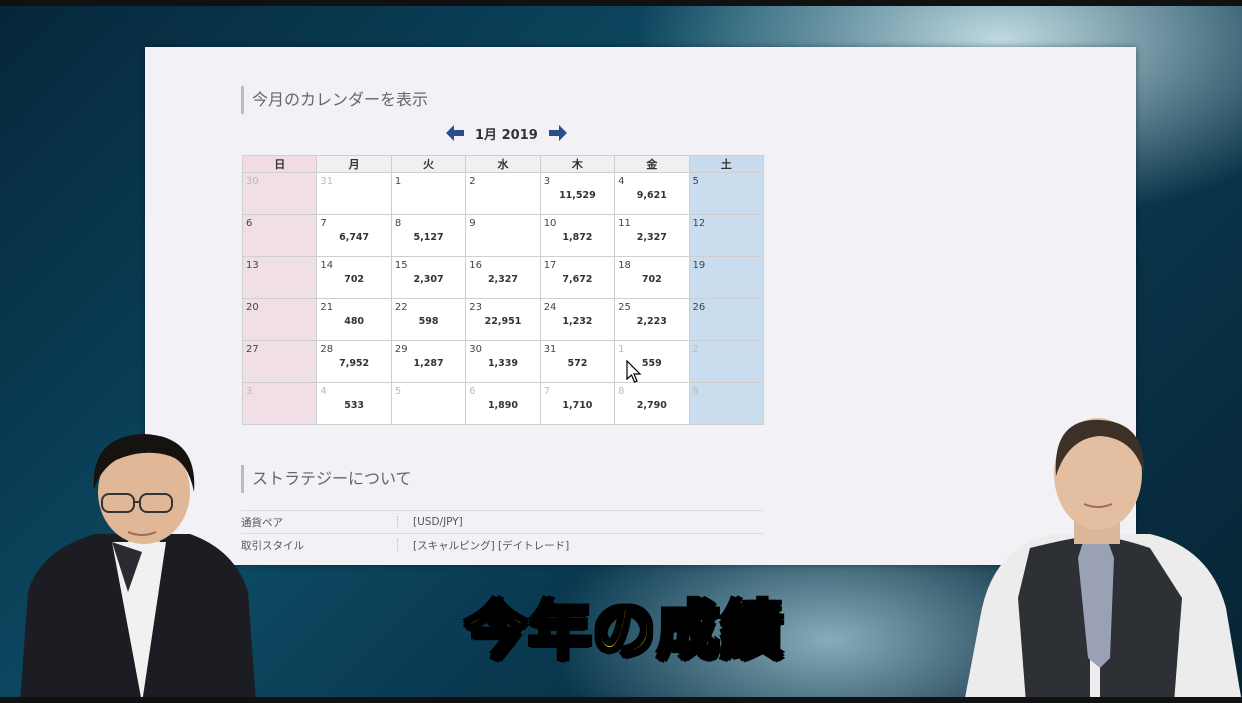  What do you see at coordinates (624, 265) in the screenshot?
I see `day-number: 18` at bounding box center [624, 265].